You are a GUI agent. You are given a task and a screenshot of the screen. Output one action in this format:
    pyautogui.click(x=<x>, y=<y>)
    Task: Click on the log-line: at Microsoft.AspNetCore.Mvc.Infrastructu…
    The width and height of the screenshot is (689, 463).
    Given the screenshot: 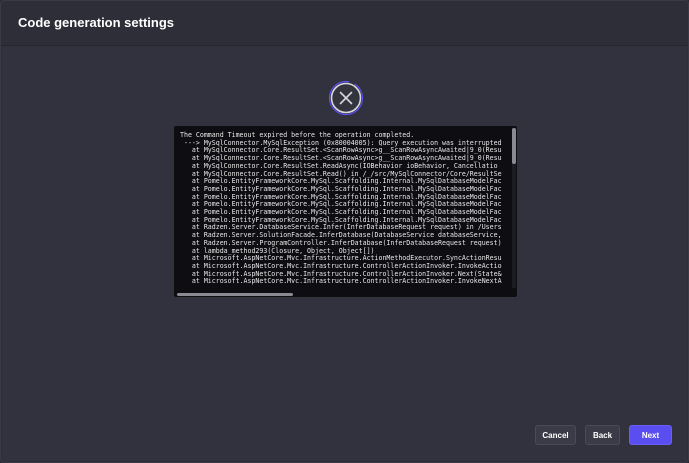 What is the action you would take?
    pyautogui.click(x=341, y=281)
    